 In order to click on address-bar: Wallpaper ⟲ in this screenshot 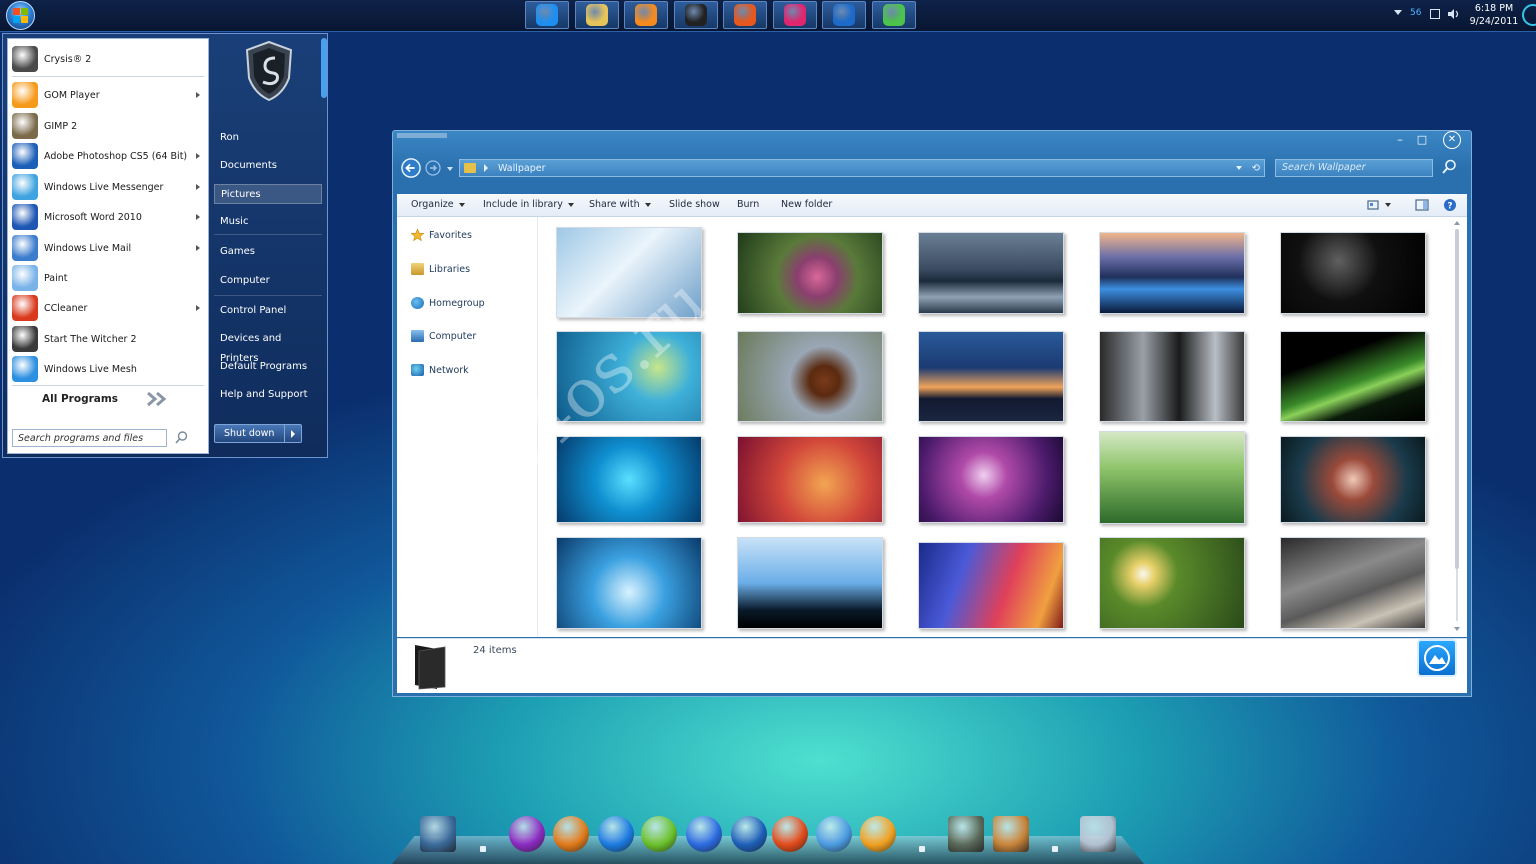, I will do `click(862, 168)`.